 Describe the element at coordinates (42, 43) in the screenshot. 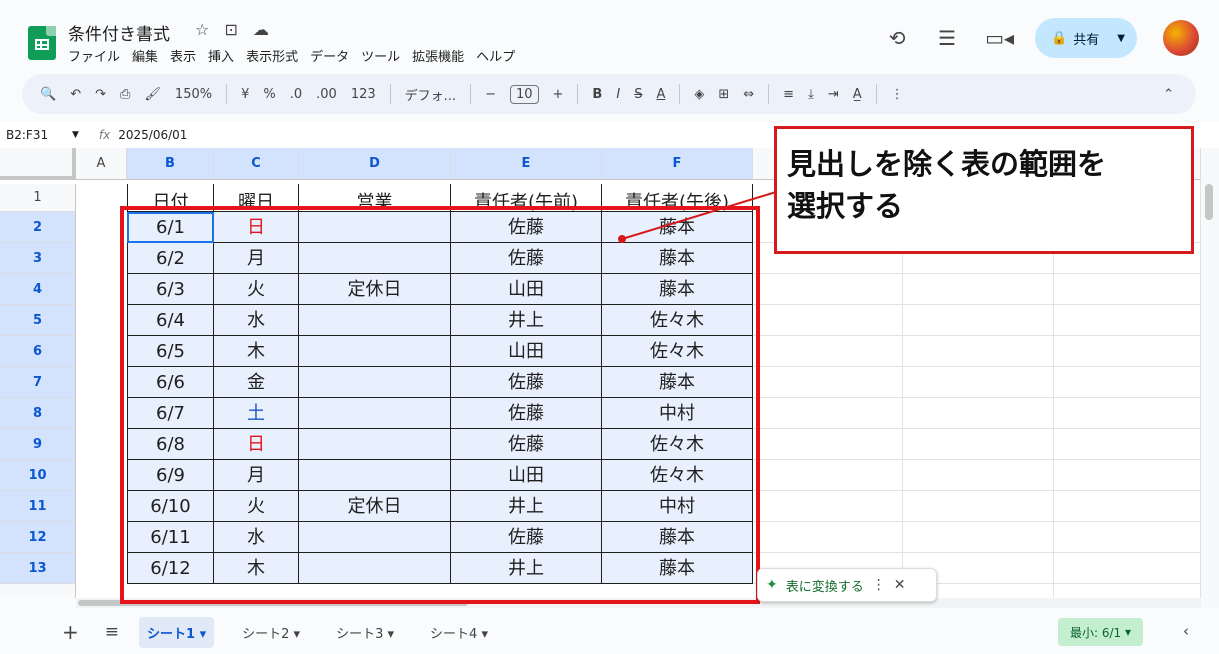

I see `sheets-logo-icon` at that location.